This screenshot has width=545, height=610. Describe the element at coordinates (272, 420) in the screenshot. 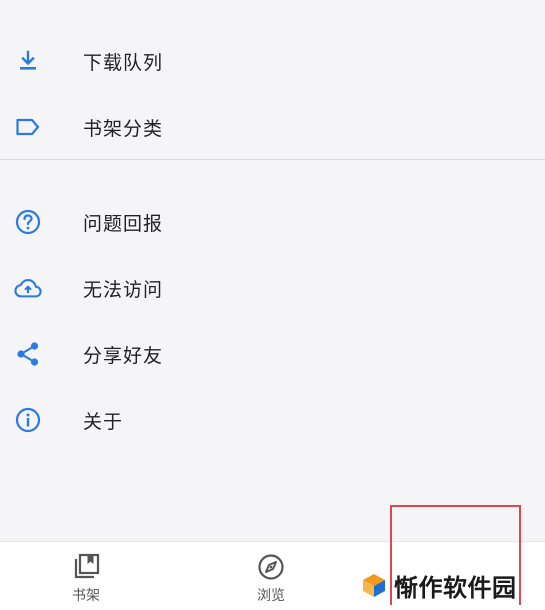

I see `menu-item-about: 关于` at that location.